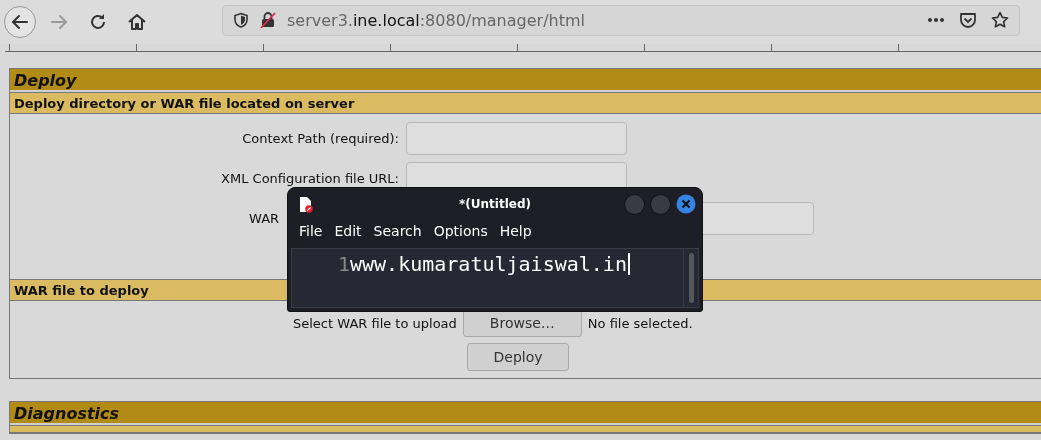  What do you see at coordinates (268, 20) in the screenshot?
I see `insecure-lock-icon` at bounding box center [268, 20].